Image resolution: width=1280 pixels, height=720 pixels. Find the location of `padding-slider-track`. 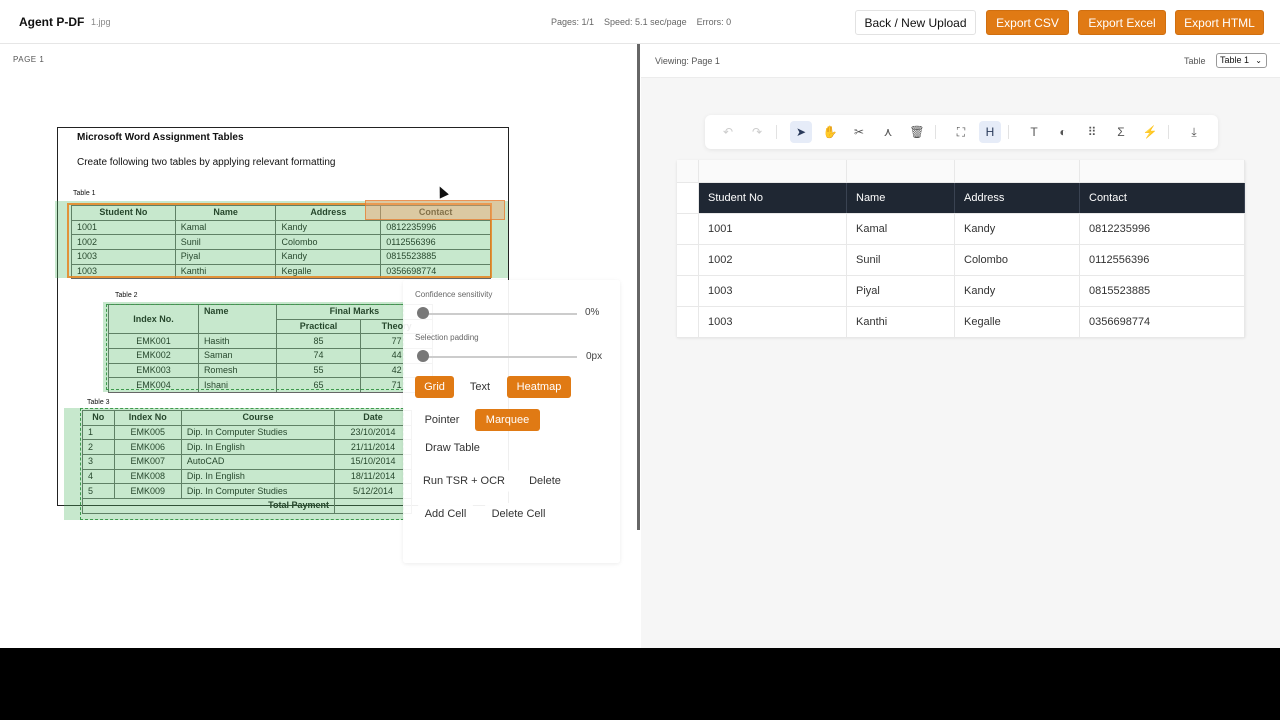

padding-slider-track is located at coordinates (500, 357).